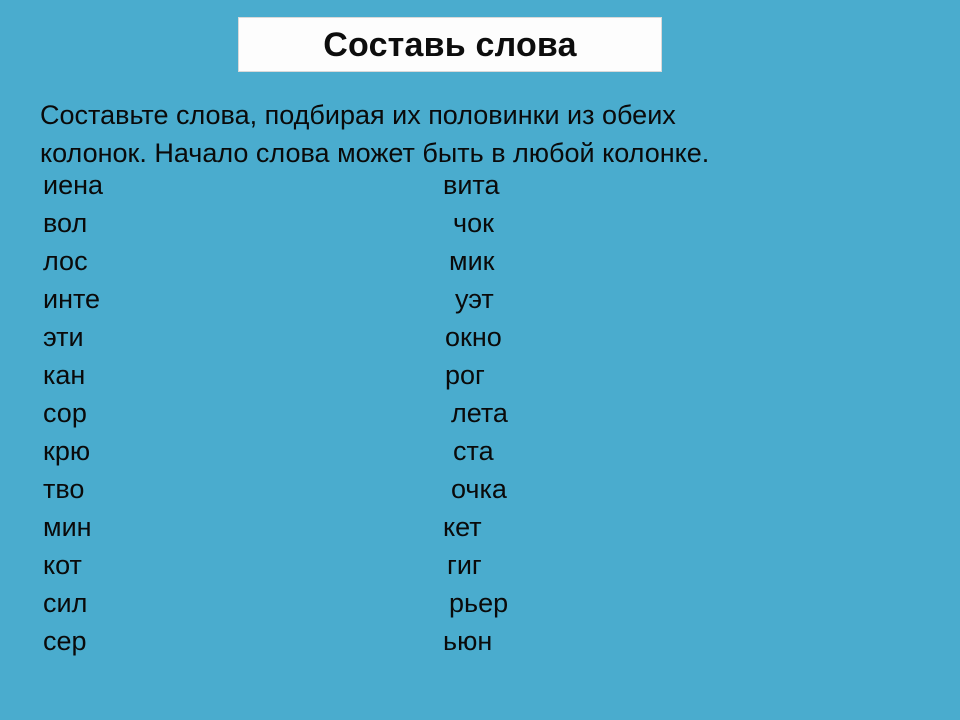 The image size is (960, 720). I want to click on word-pair-row: сер ьюн, so click(480, 641).